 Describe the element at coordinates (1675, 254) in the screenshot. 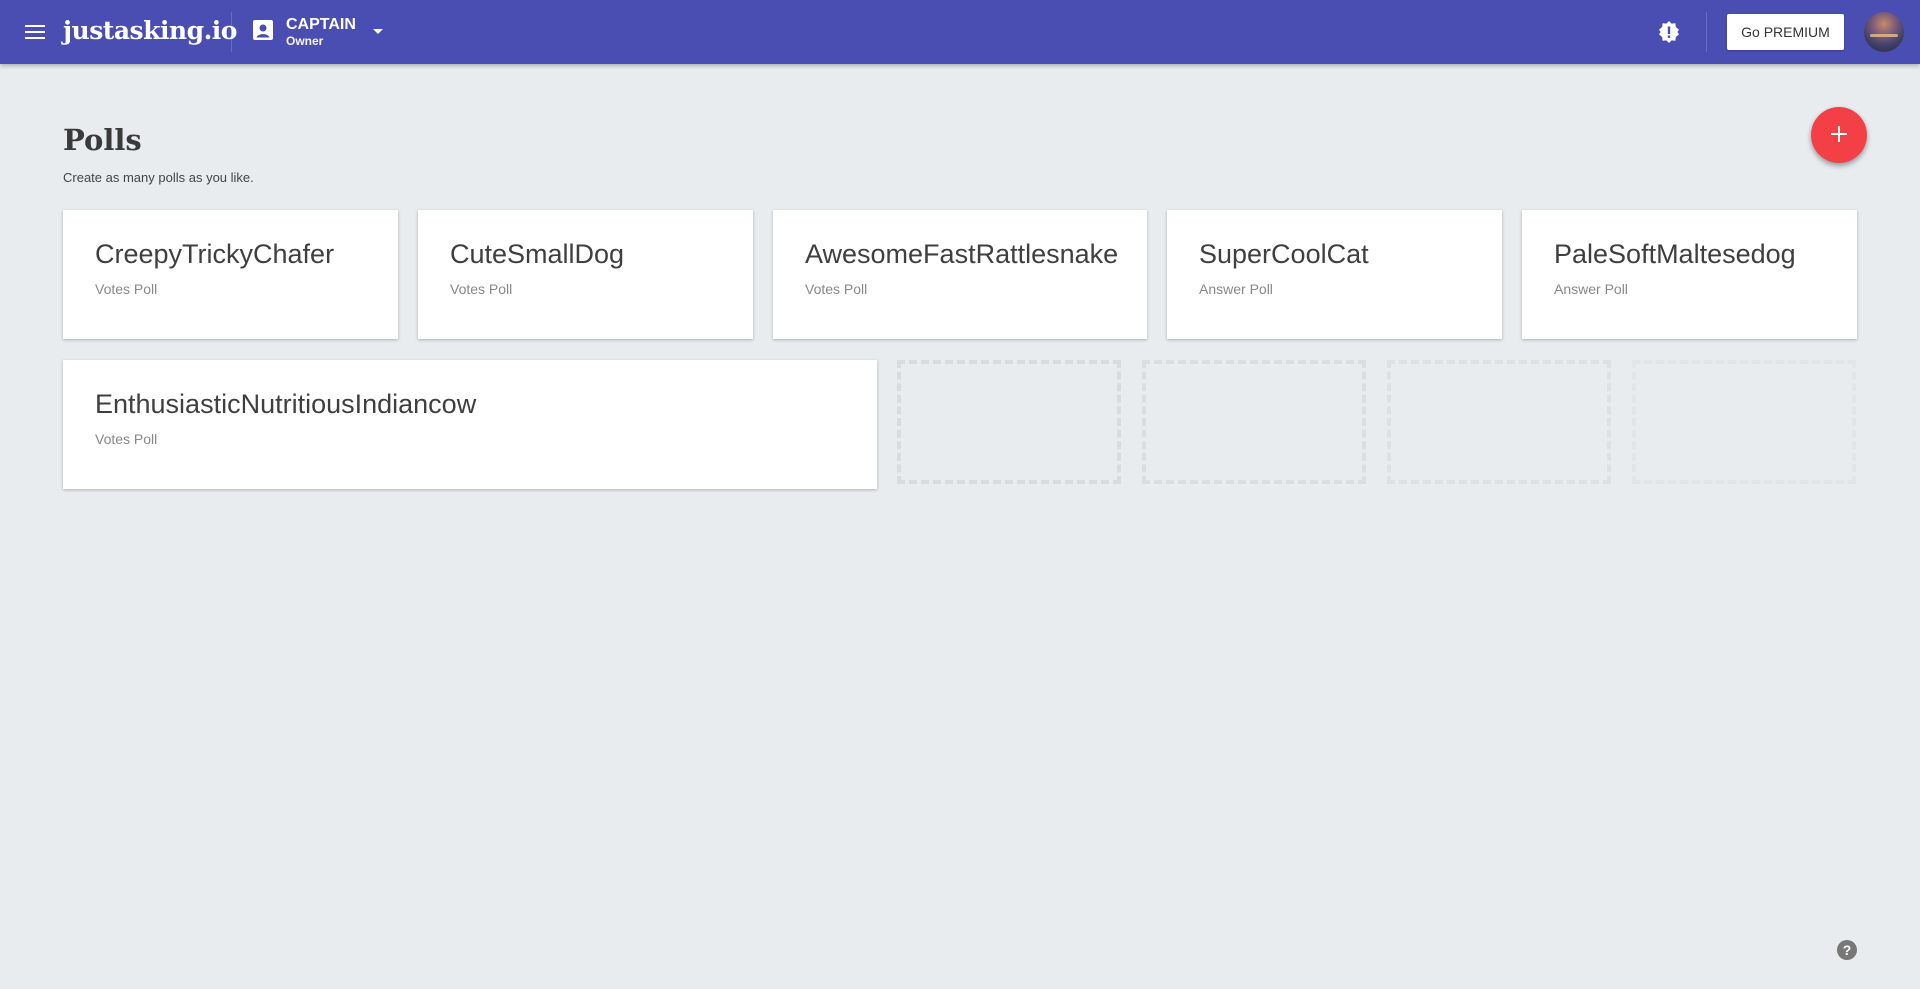

I see `poll-name: PaleSoftMaltesedog` at that location.